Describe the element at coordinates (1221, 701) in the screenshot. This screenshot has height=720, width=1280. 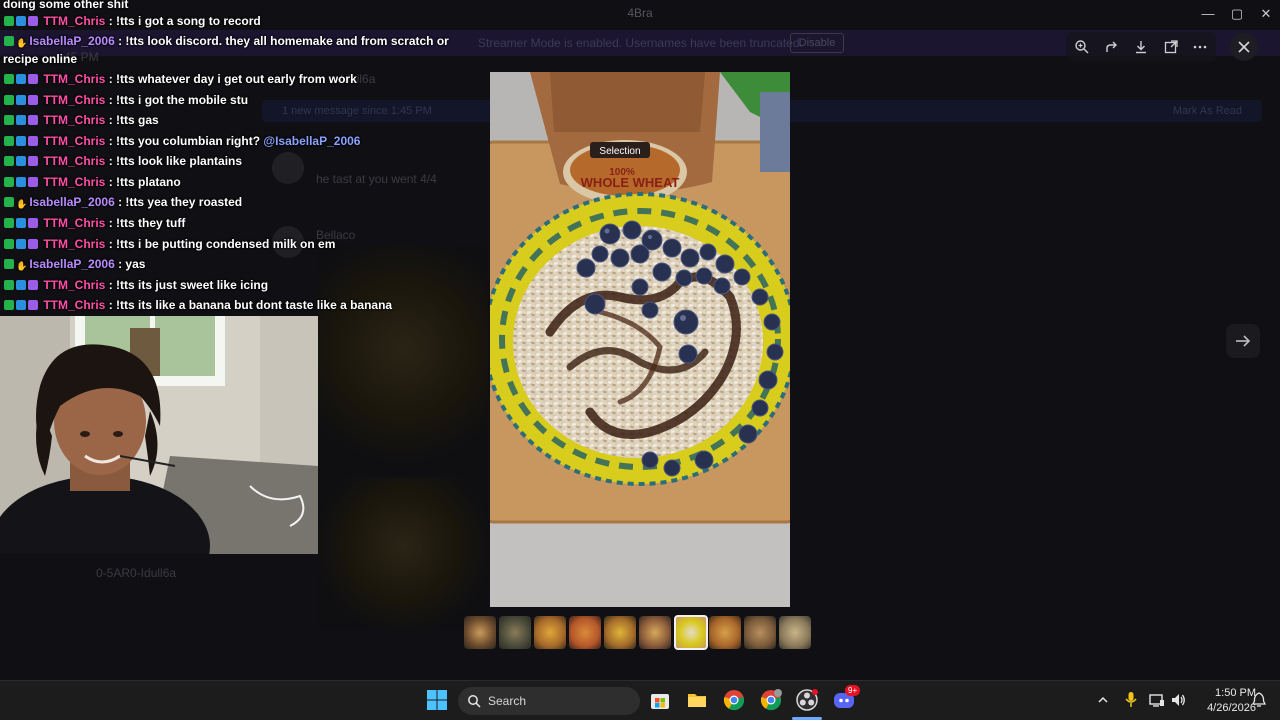
I see `system-clock: 1:50 PM 4/26/2026` at that location.